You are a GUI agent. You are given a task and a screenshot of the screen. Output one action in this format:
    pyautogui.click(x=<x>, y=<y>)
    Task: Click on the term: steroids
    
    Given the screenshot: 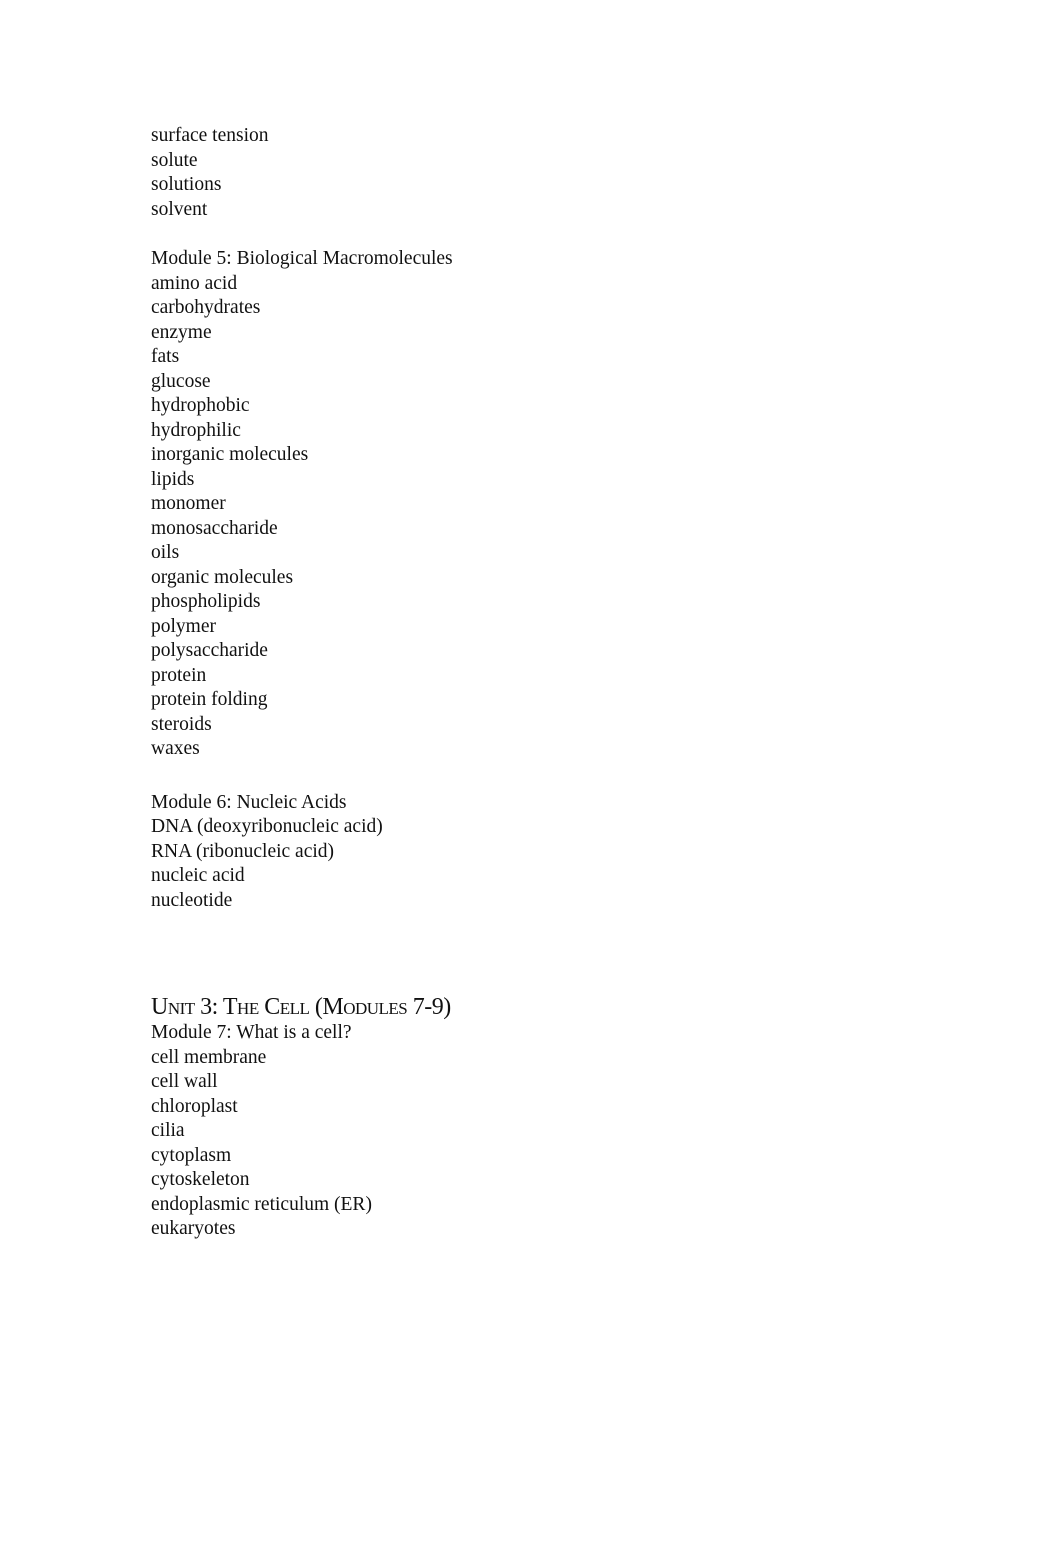 What is the action you would take?
    pyautogui.click(x=181, y=724)
    